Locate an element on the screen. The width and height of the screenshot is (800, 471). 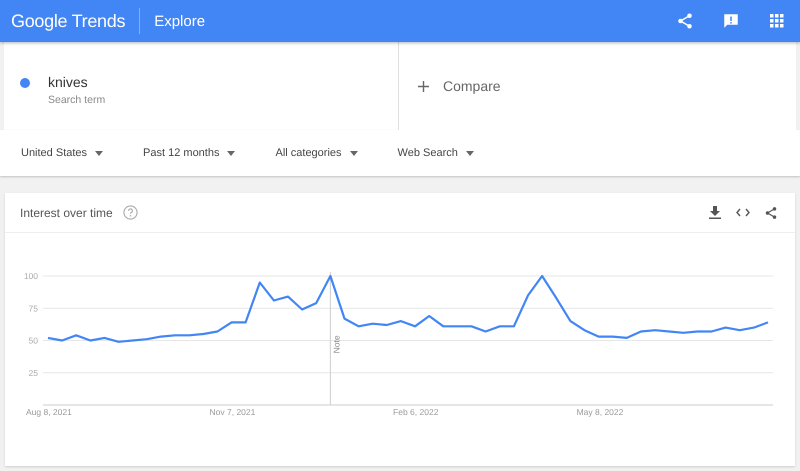
page-title: Explore is located at coordinates (180, 21).